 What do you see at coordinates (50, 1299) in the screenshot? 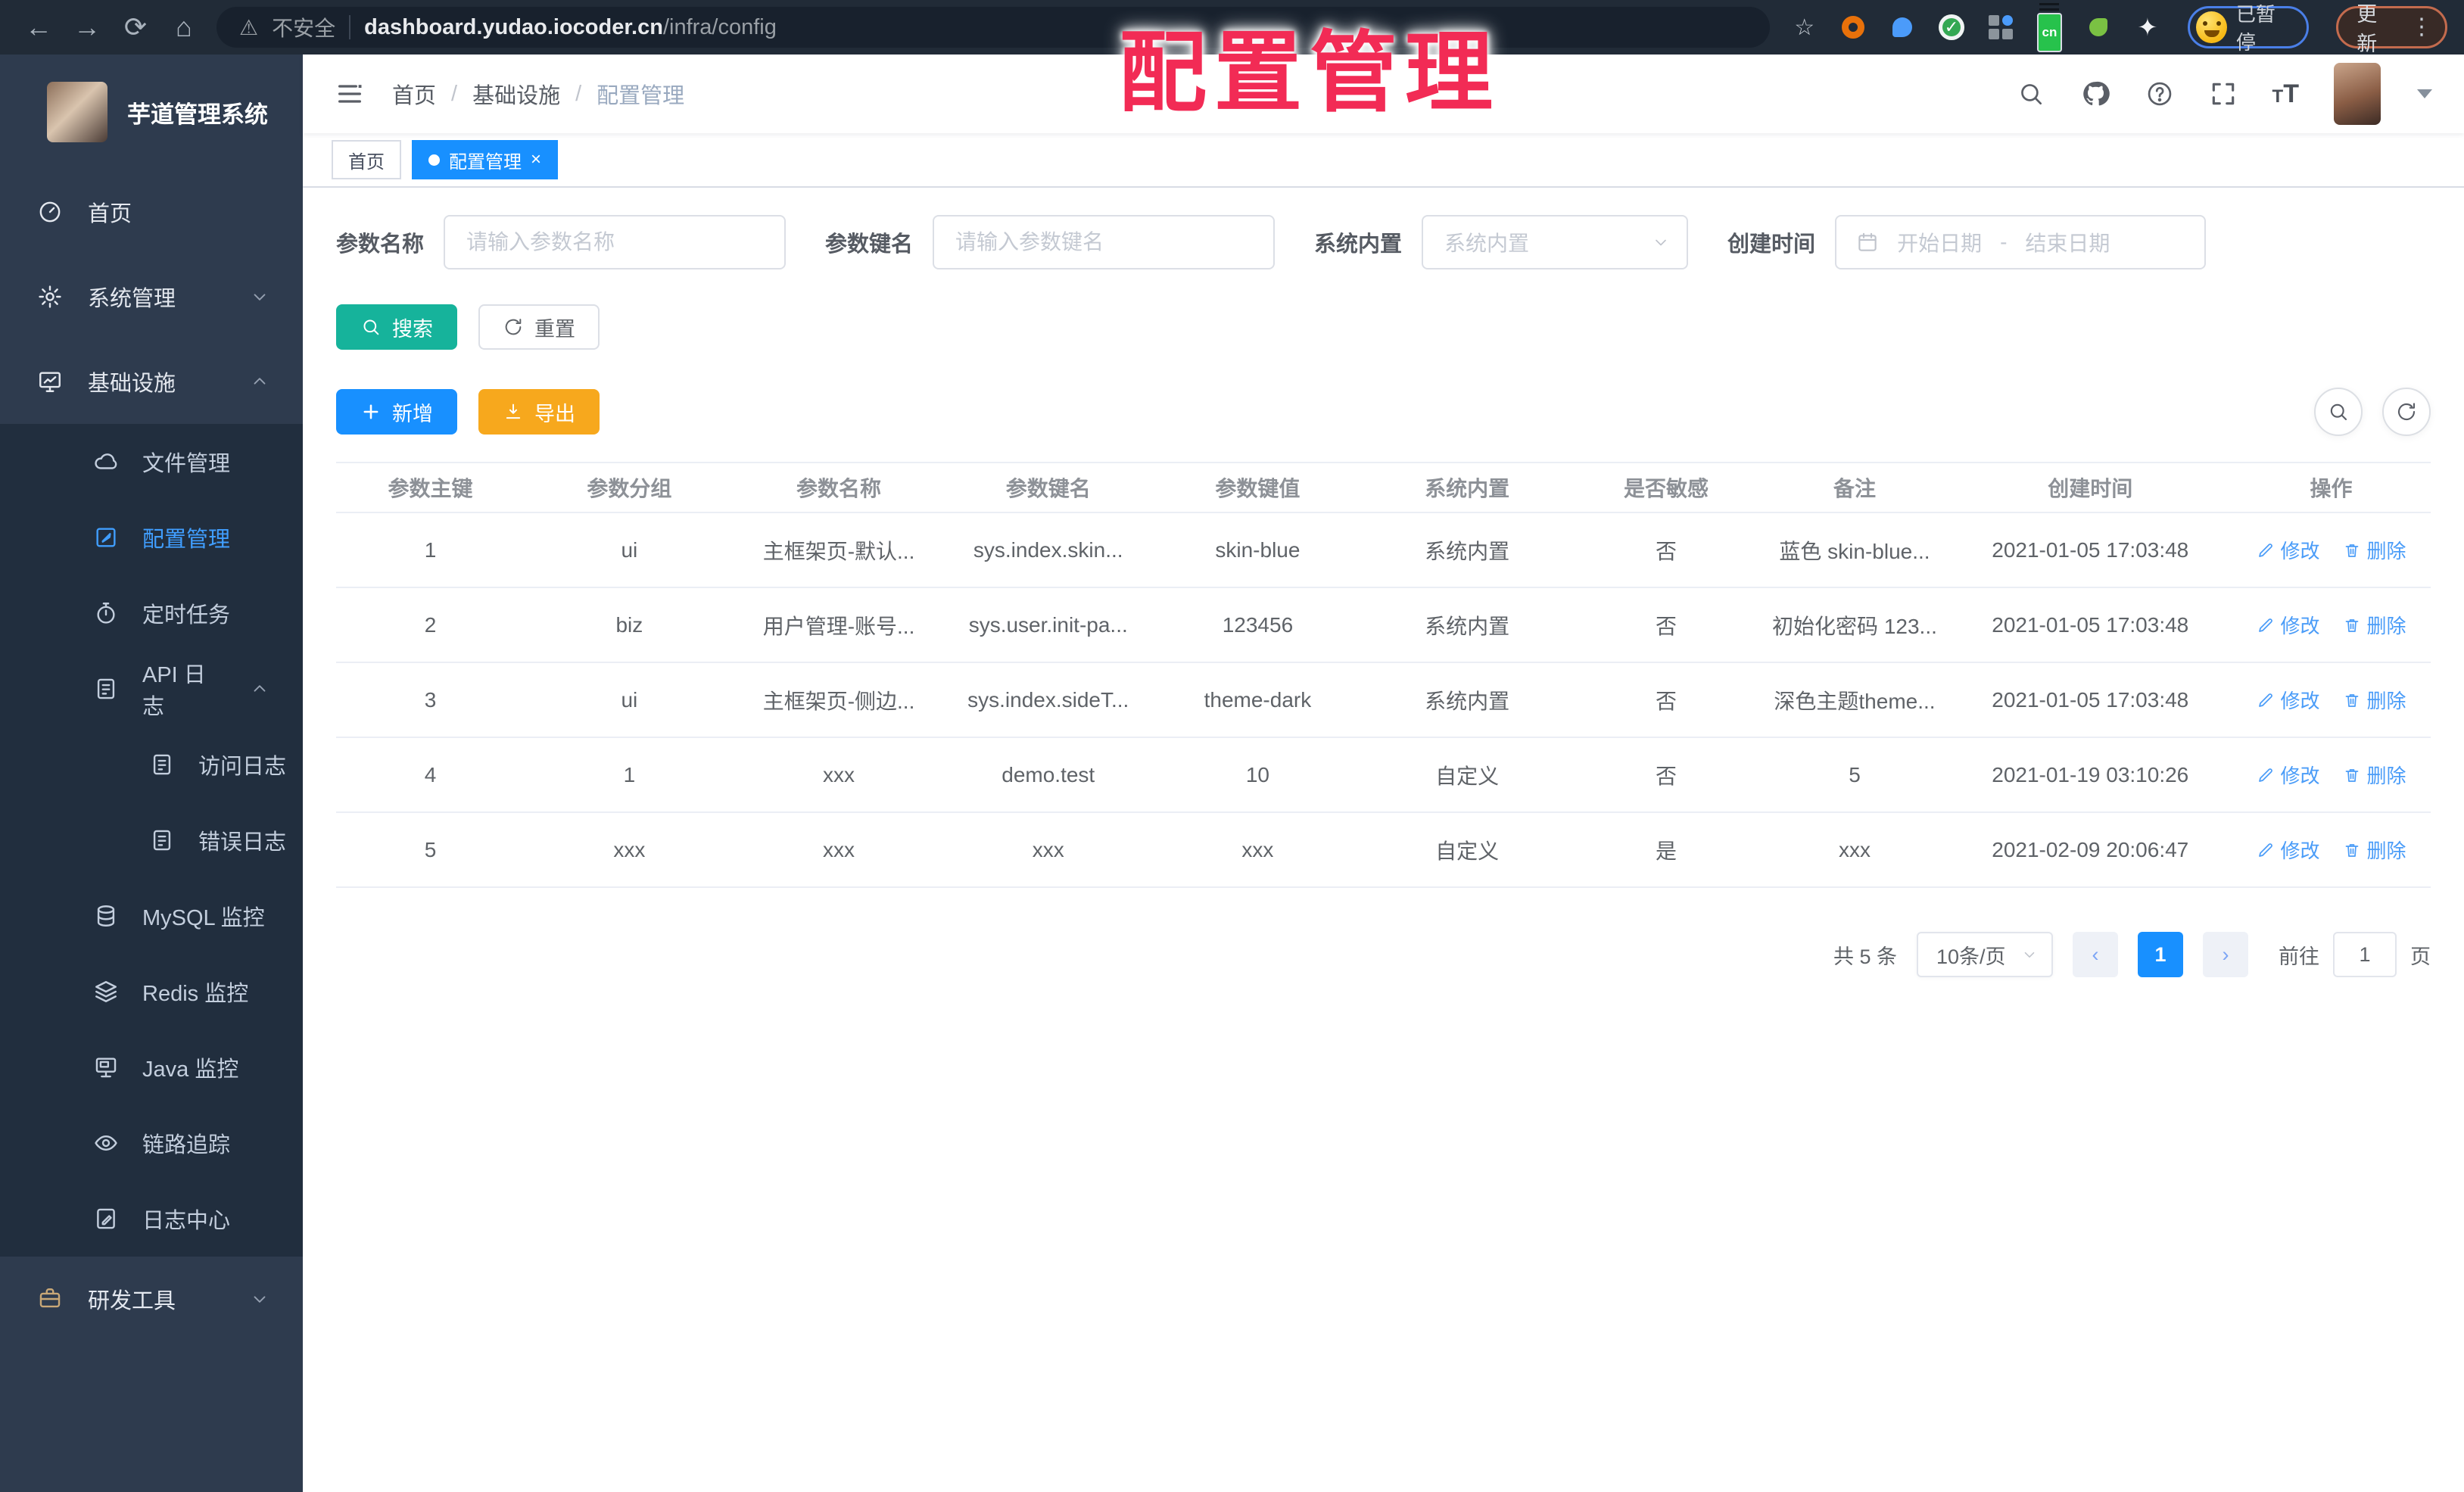
I see `briefcase-icon` at bounding box center [50, 1299].